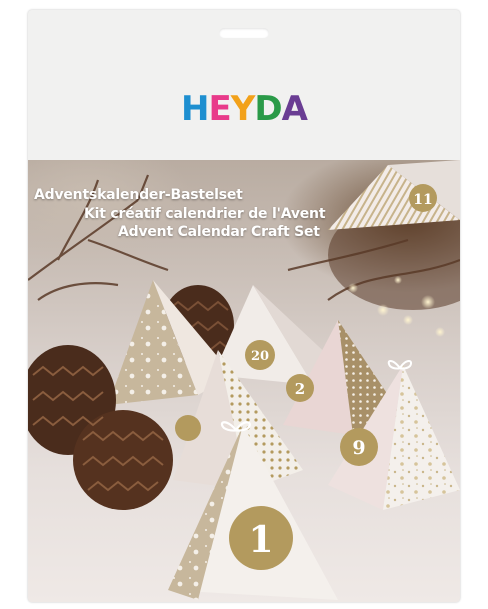 This screenshot has height=609, width=488. I want to click on title-english: Advent Calendar Craft Set, so click(219, 232).